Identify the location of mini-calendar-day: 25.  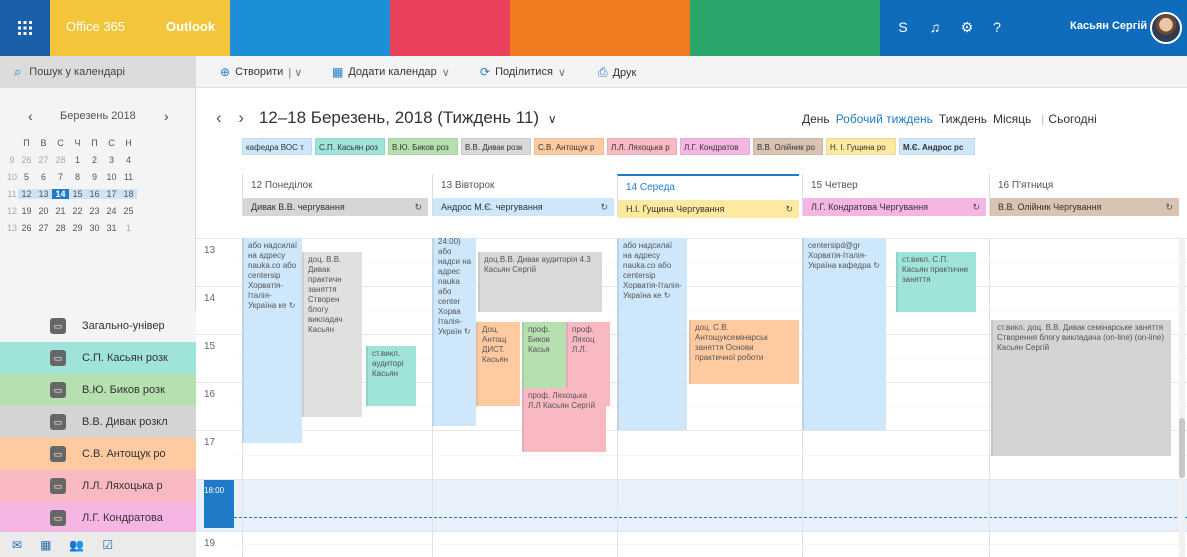
(128, 211).